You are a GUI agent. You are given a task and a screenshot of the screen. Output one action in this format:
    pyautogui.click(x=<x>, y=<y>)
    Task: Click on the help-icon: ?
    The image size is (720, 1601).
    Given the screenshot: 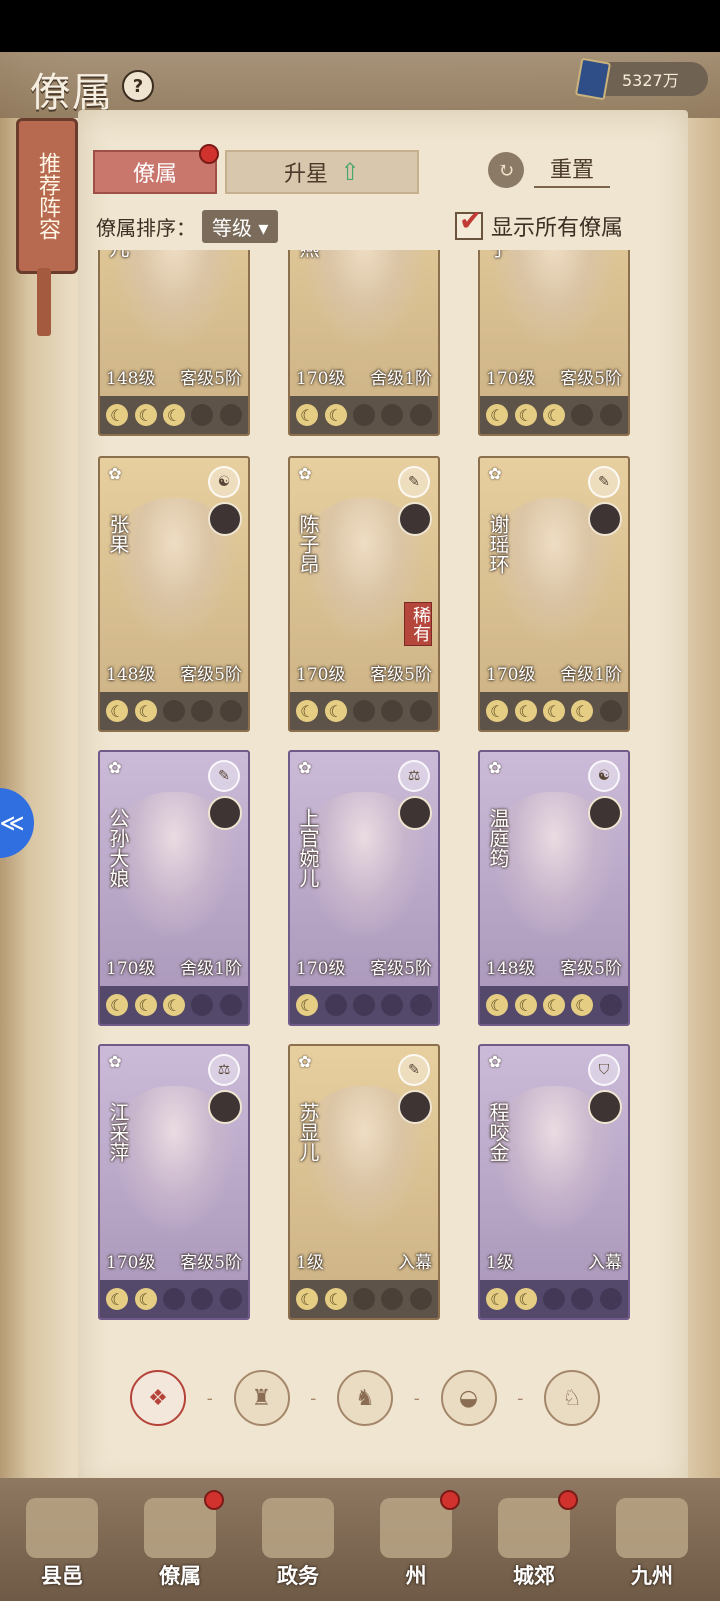 What is the action you would take?
    pyautogui.click(x=138, y=86)
    